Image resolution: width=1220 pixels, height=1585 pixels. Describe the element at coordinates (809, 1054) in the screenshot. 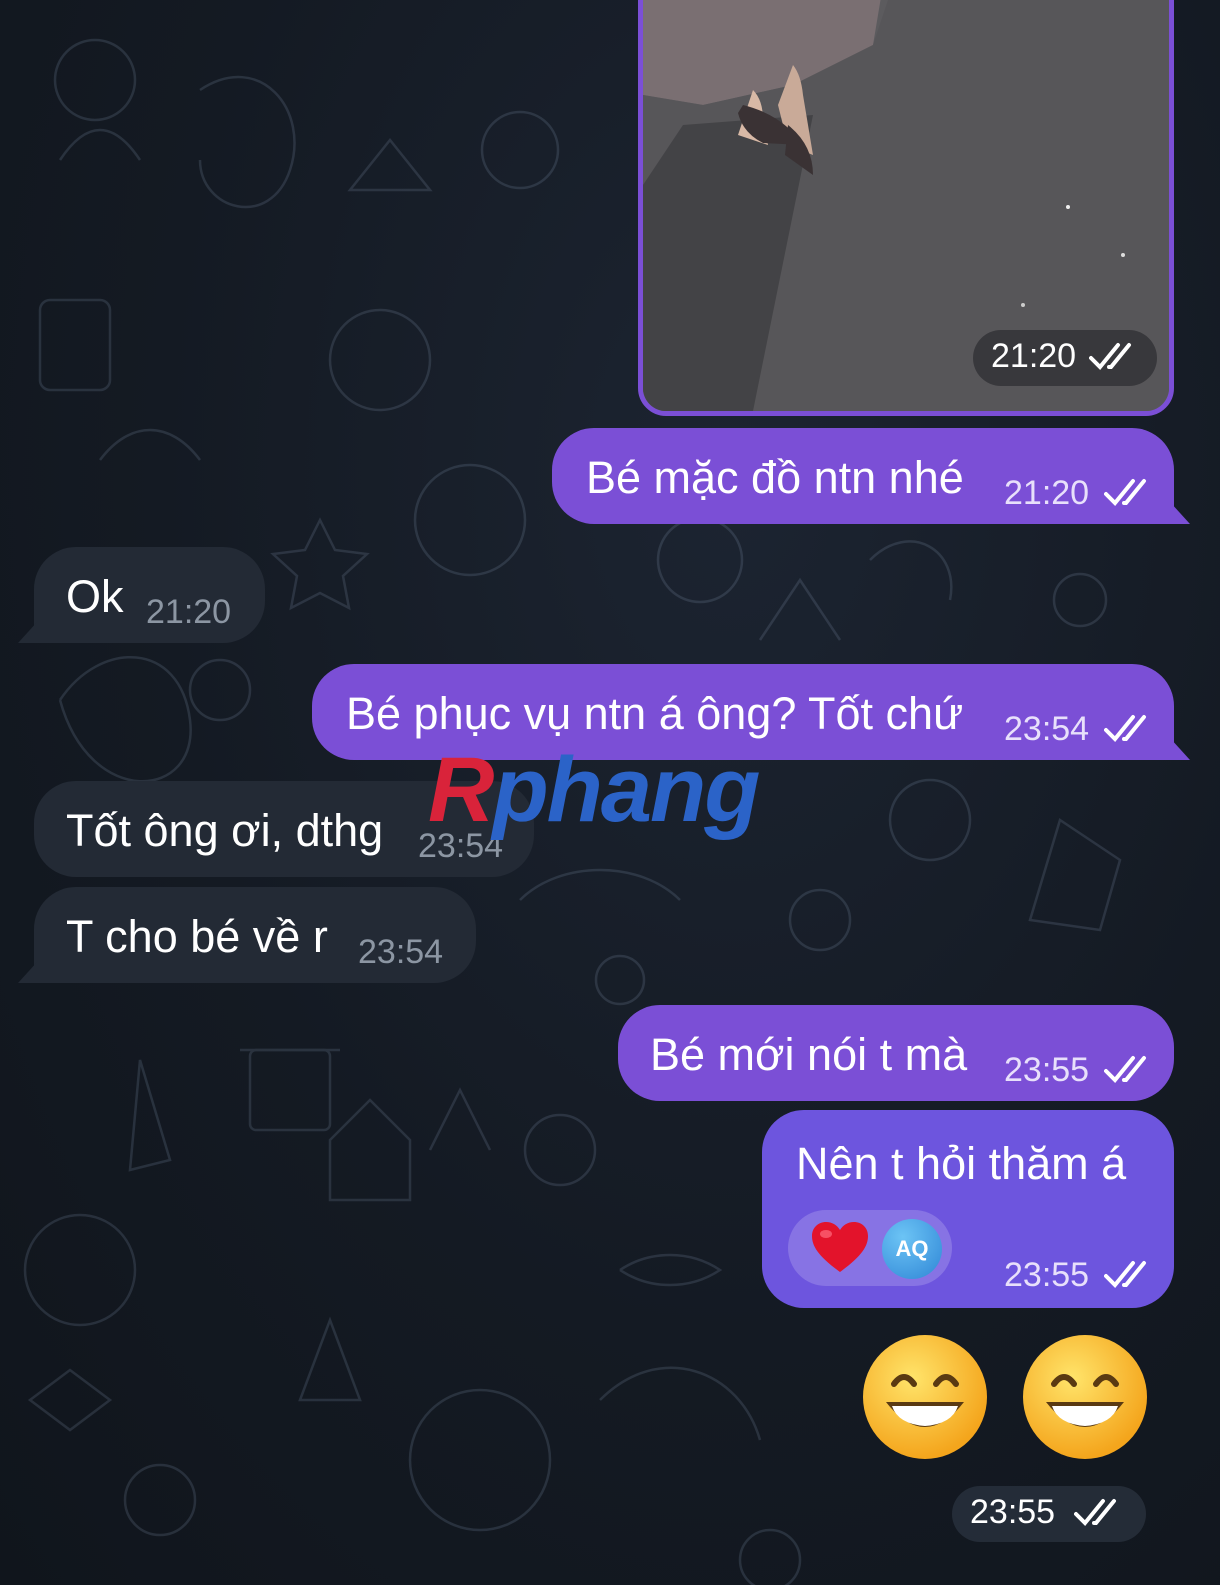

I see `message-text: Bé mới nói t mà` at that location.